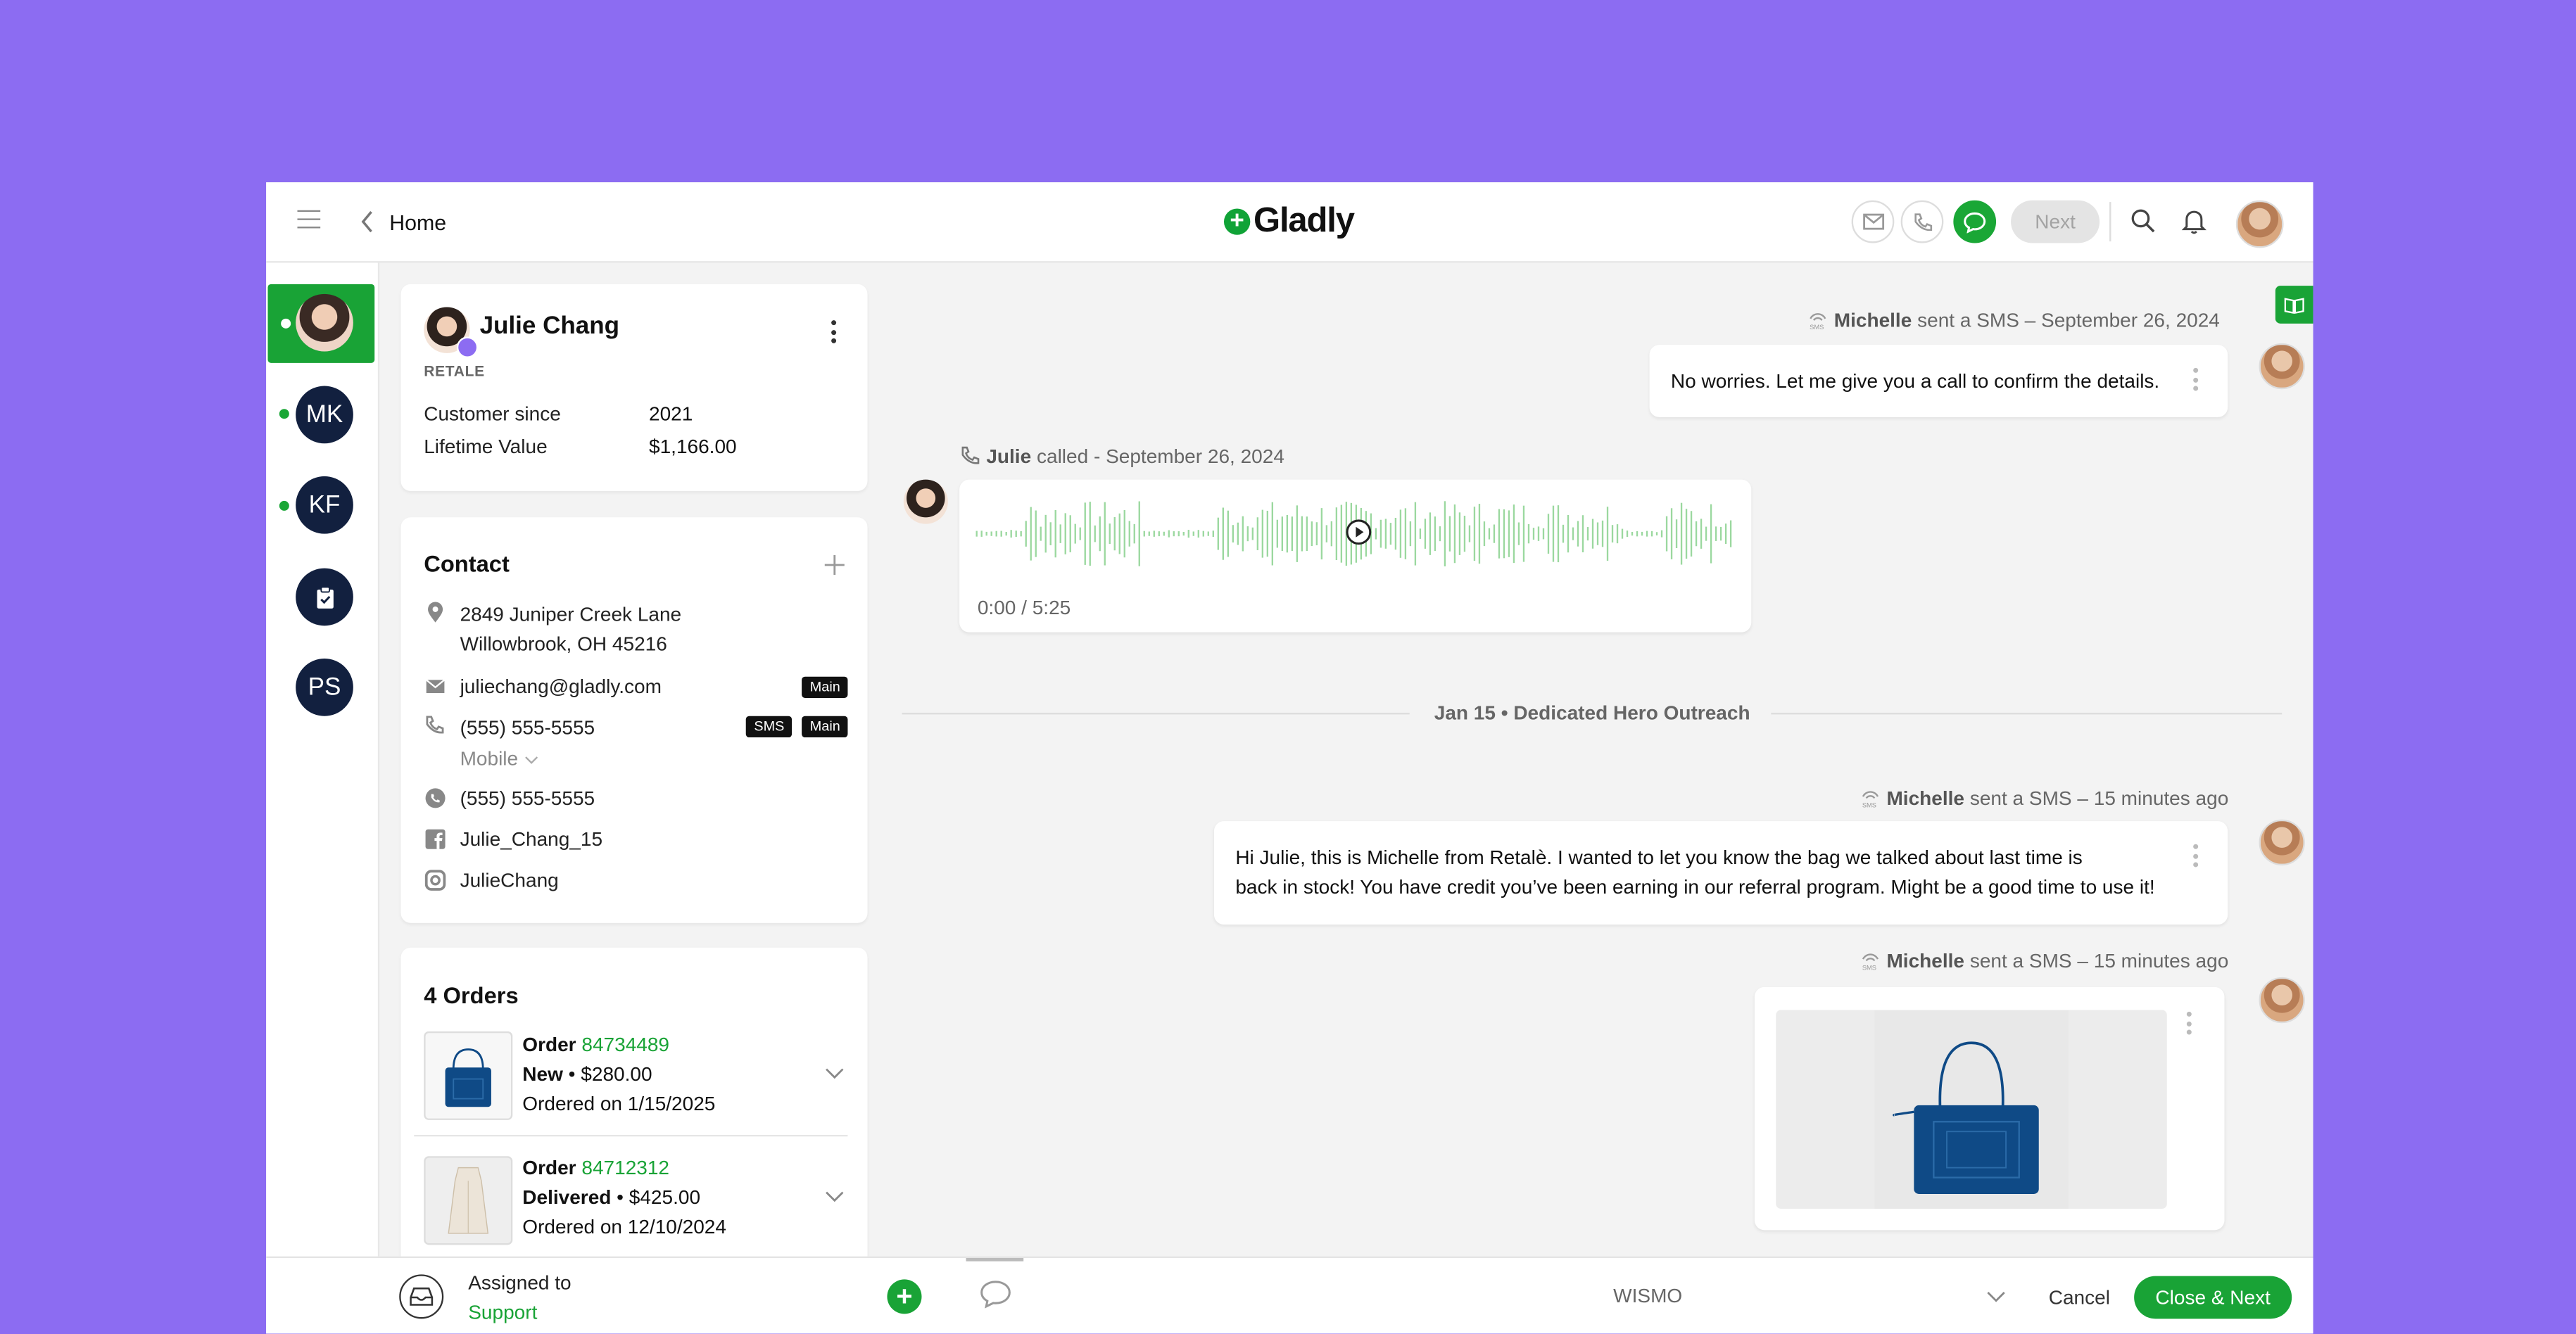 Image resolution: width=2576 pixels, height=1334 pixels. What do you see at coordinates (825, 688) in the screenshot?
I see `main-tag: Main` at bounding box center [825, 688].